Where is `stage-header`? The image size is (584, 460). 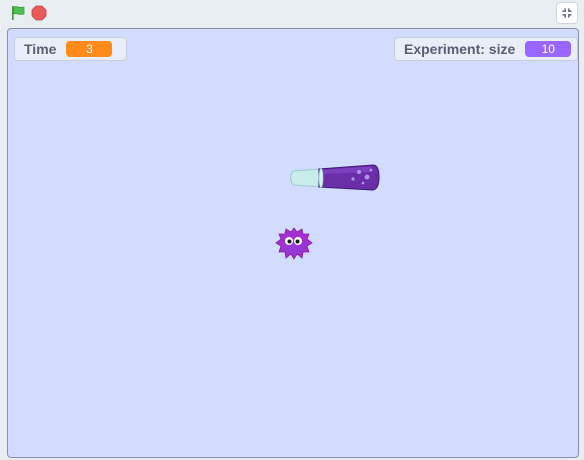 stage-header is located at coordinates (292, 13).